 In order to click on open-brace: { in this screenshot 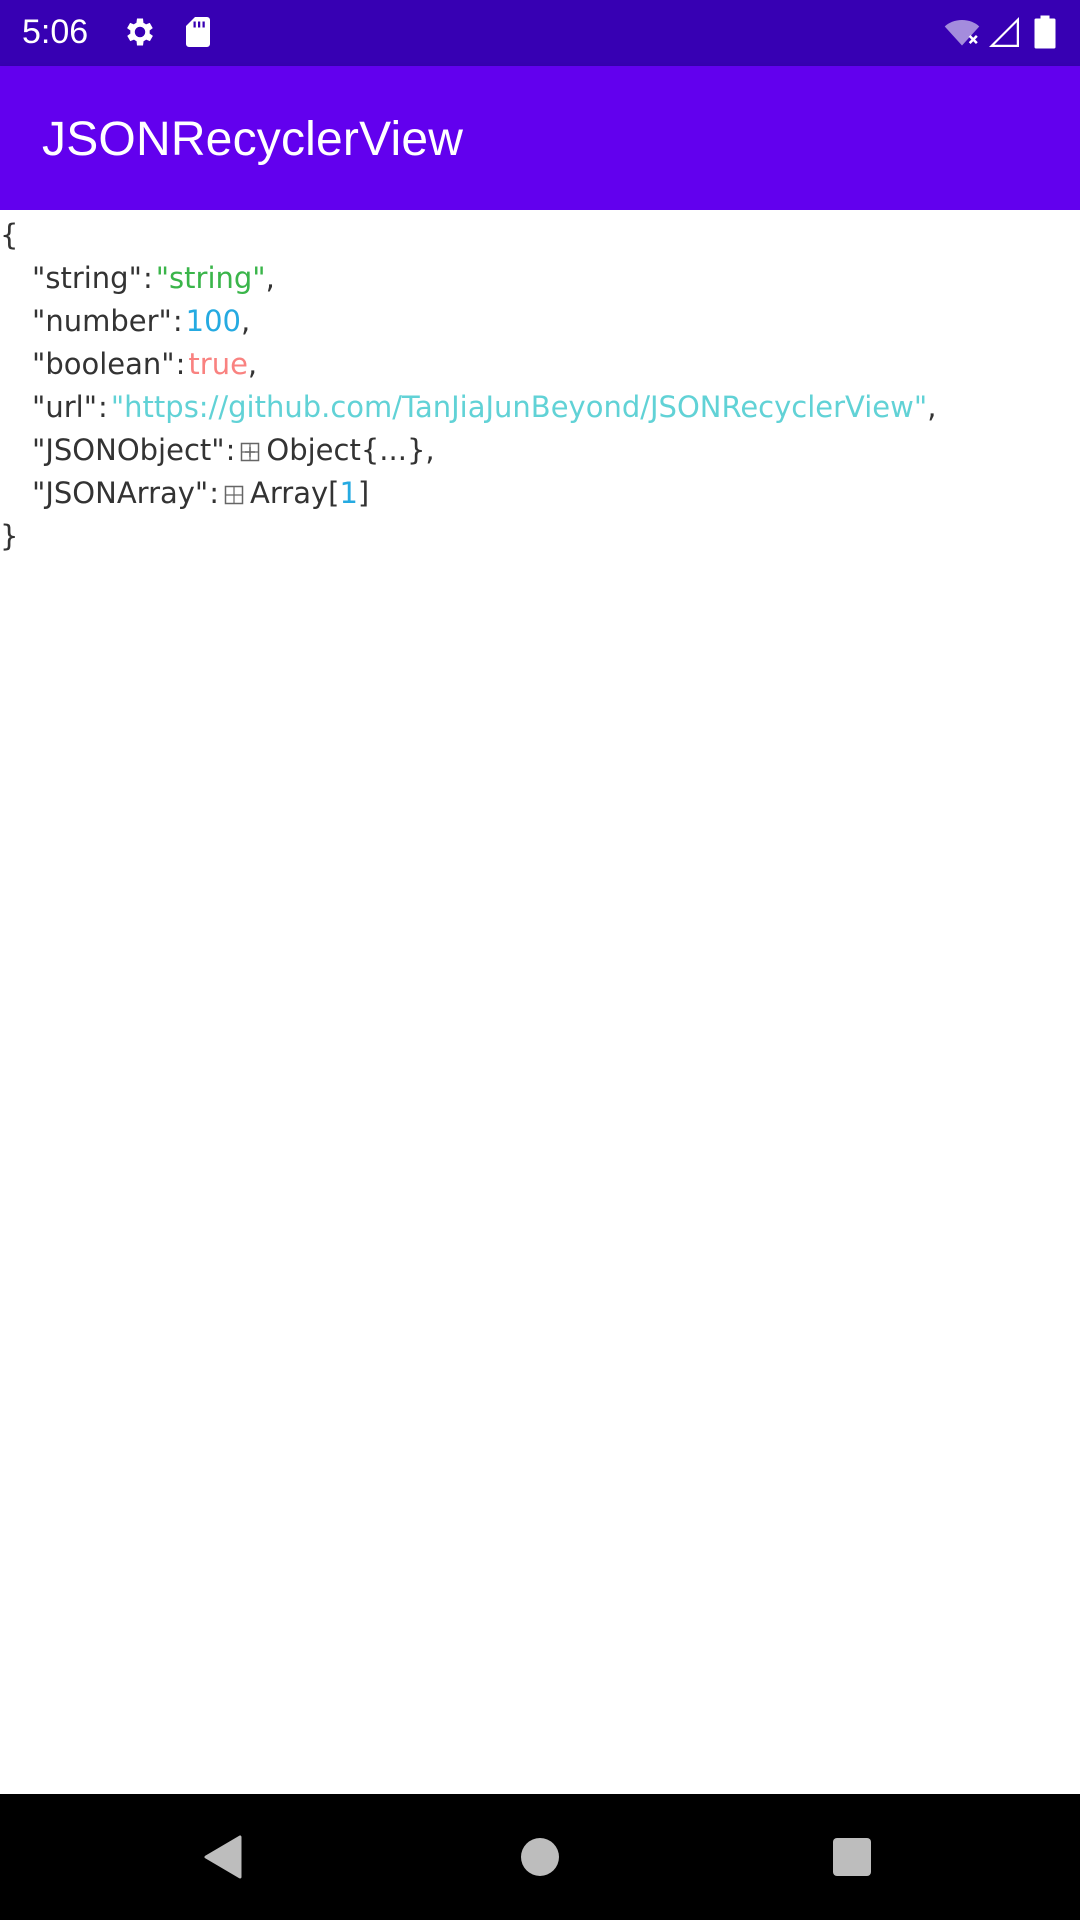, I will do `click(9, 235)`.